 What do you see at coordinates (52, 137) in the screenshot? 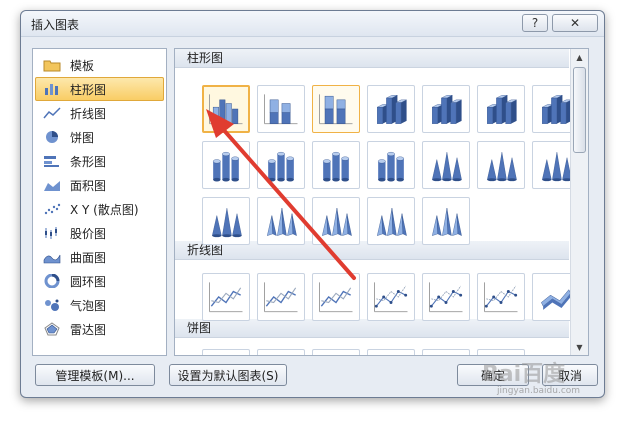
I see `pie-chart-icon` at bounding box center [52, 137].